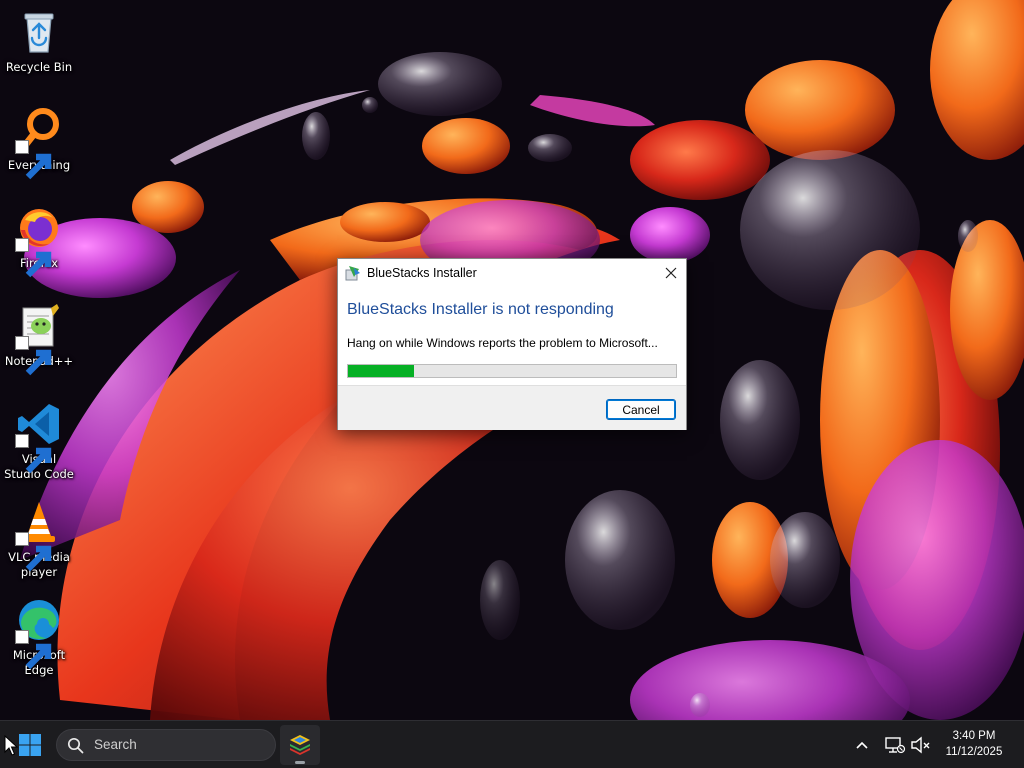 Image resolution: width=1024 pixels, height=768 pixels. I want to click on dialog-title: BlueStacks Installer, so click(422, 273).